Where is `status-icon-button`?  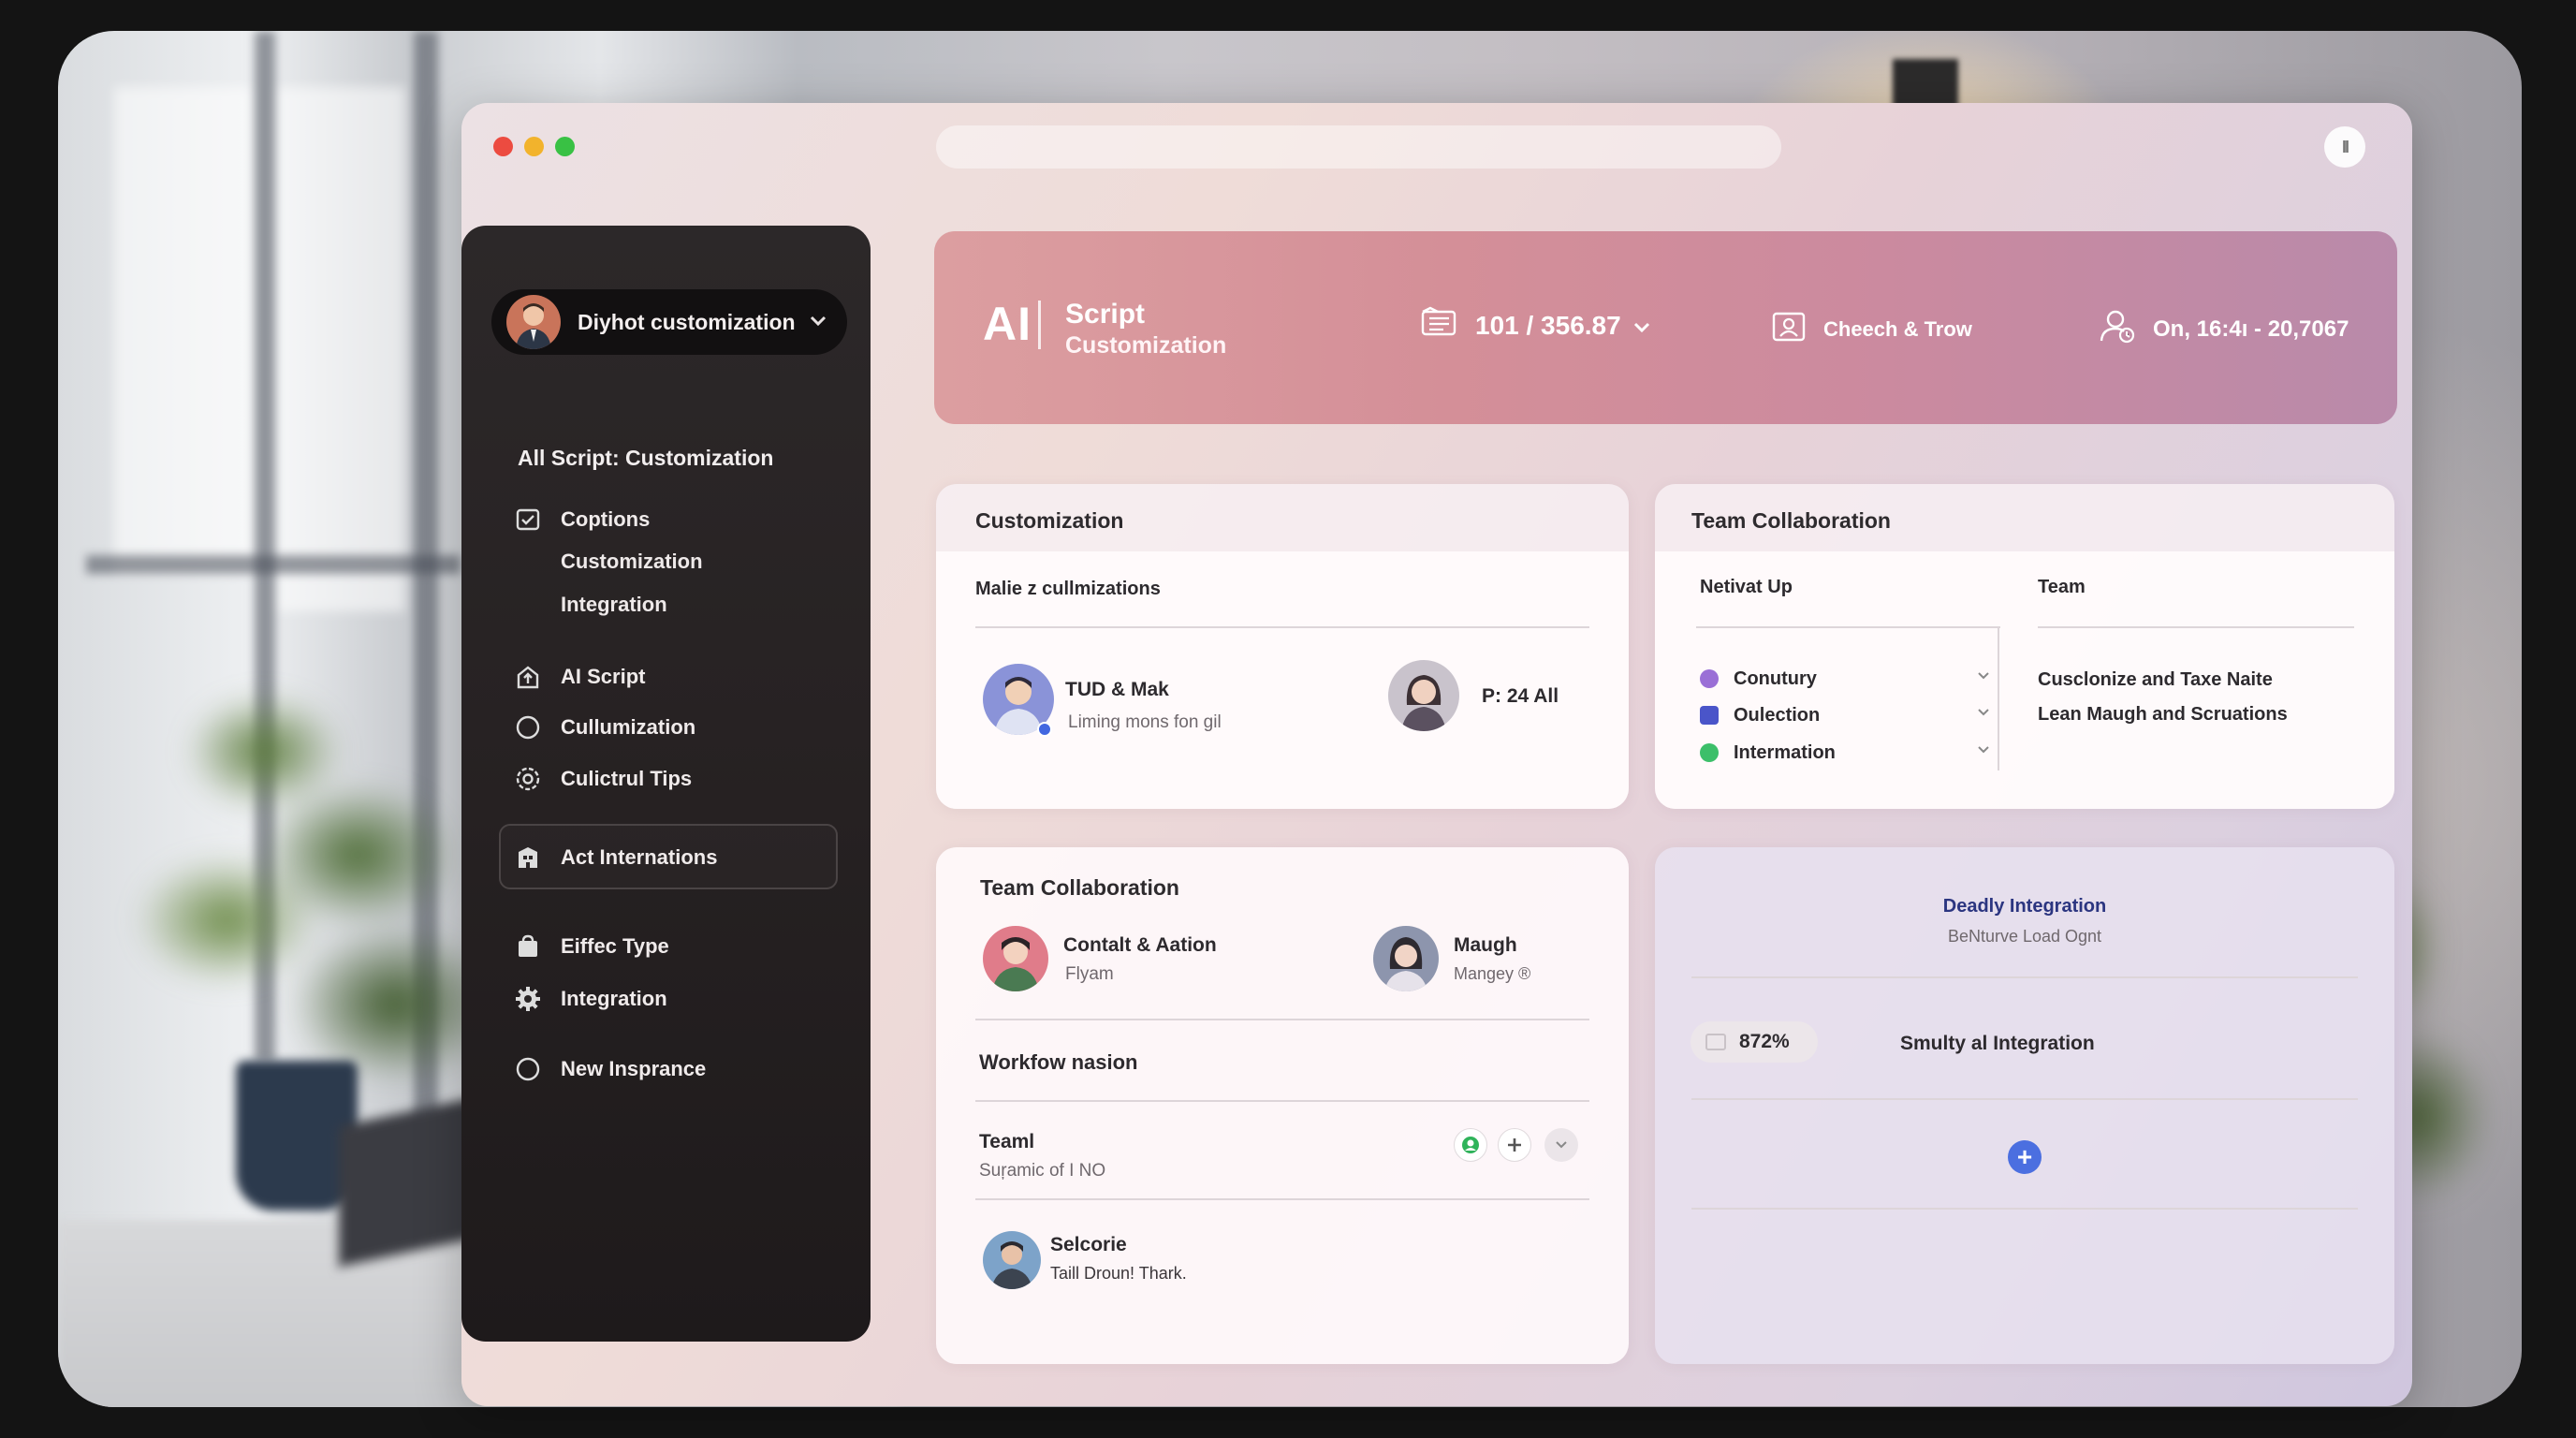 status-icon-button is located at coordinates (1470, 1145).